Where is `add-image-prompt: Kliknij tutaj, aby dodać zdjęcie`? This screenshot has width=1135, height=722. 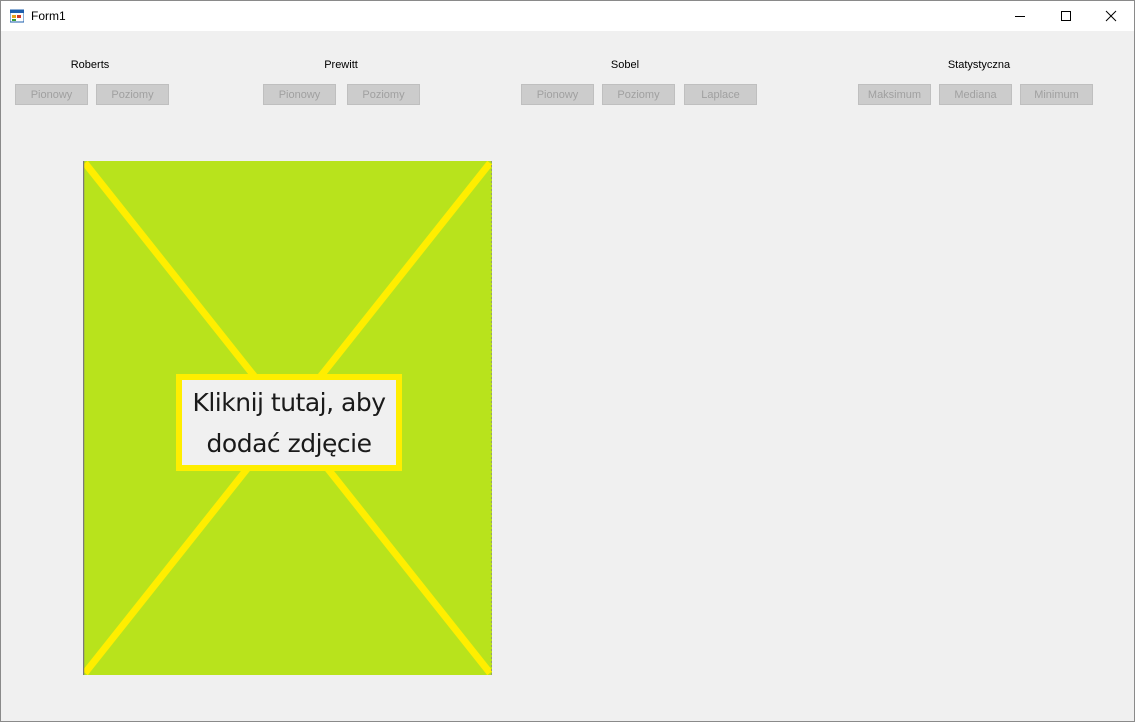 add-image-prompt: Kliknij tutaj, aby dodać zdjęcie is located at coordinates (289, 422).